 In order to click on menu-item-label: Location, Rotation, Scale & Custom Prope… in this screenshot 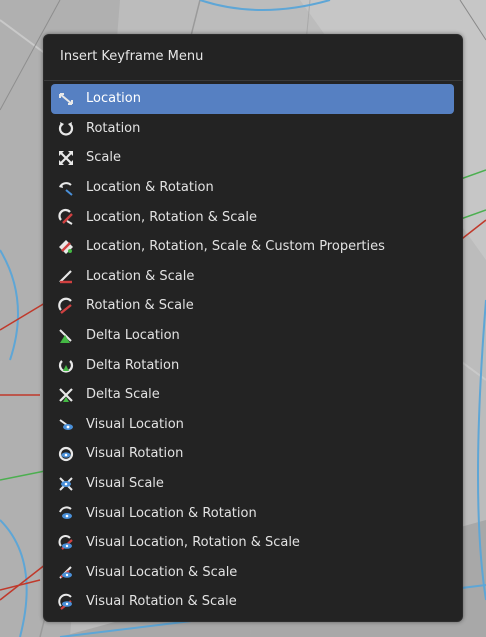, I will do `click(235, 247)`.